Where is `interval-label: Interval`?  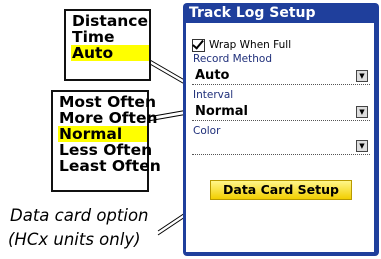 interval-label: Interval is located at coordinates (213, 95).